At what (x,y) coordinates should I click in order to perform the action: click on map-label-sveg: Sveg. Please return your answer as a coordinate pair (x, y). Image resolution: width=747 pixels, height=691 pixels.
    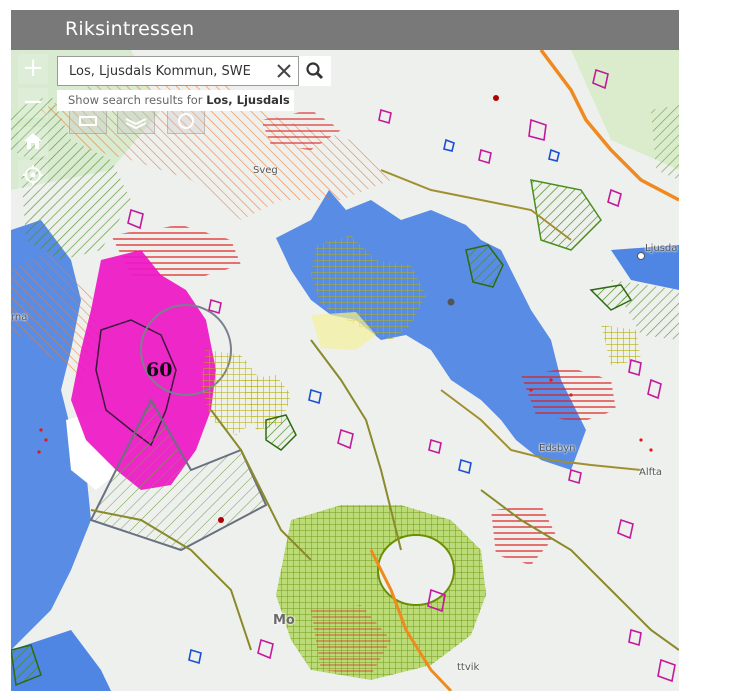
    Looking at the image, I should click on (265, 170).